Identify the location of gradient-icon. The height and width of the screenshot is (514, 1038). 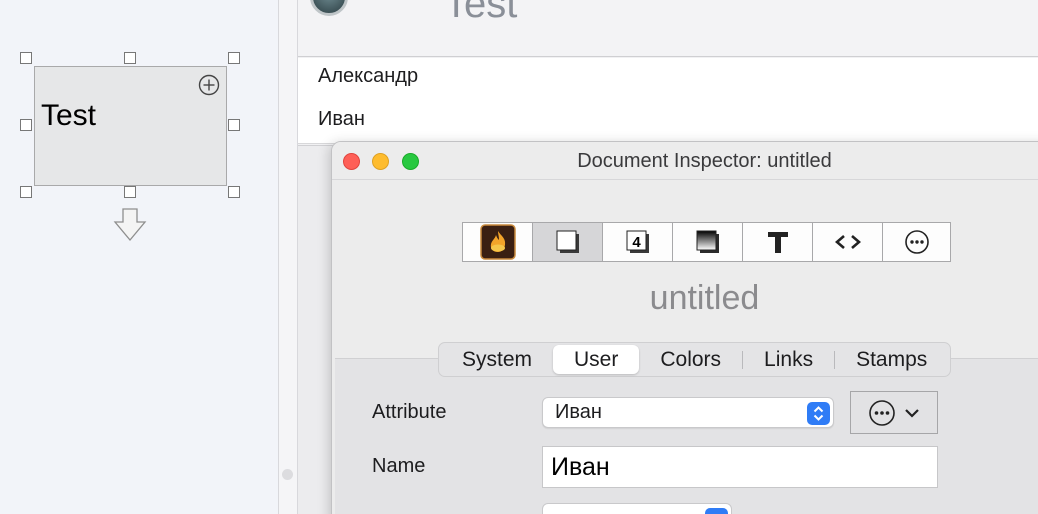
(707, 241).